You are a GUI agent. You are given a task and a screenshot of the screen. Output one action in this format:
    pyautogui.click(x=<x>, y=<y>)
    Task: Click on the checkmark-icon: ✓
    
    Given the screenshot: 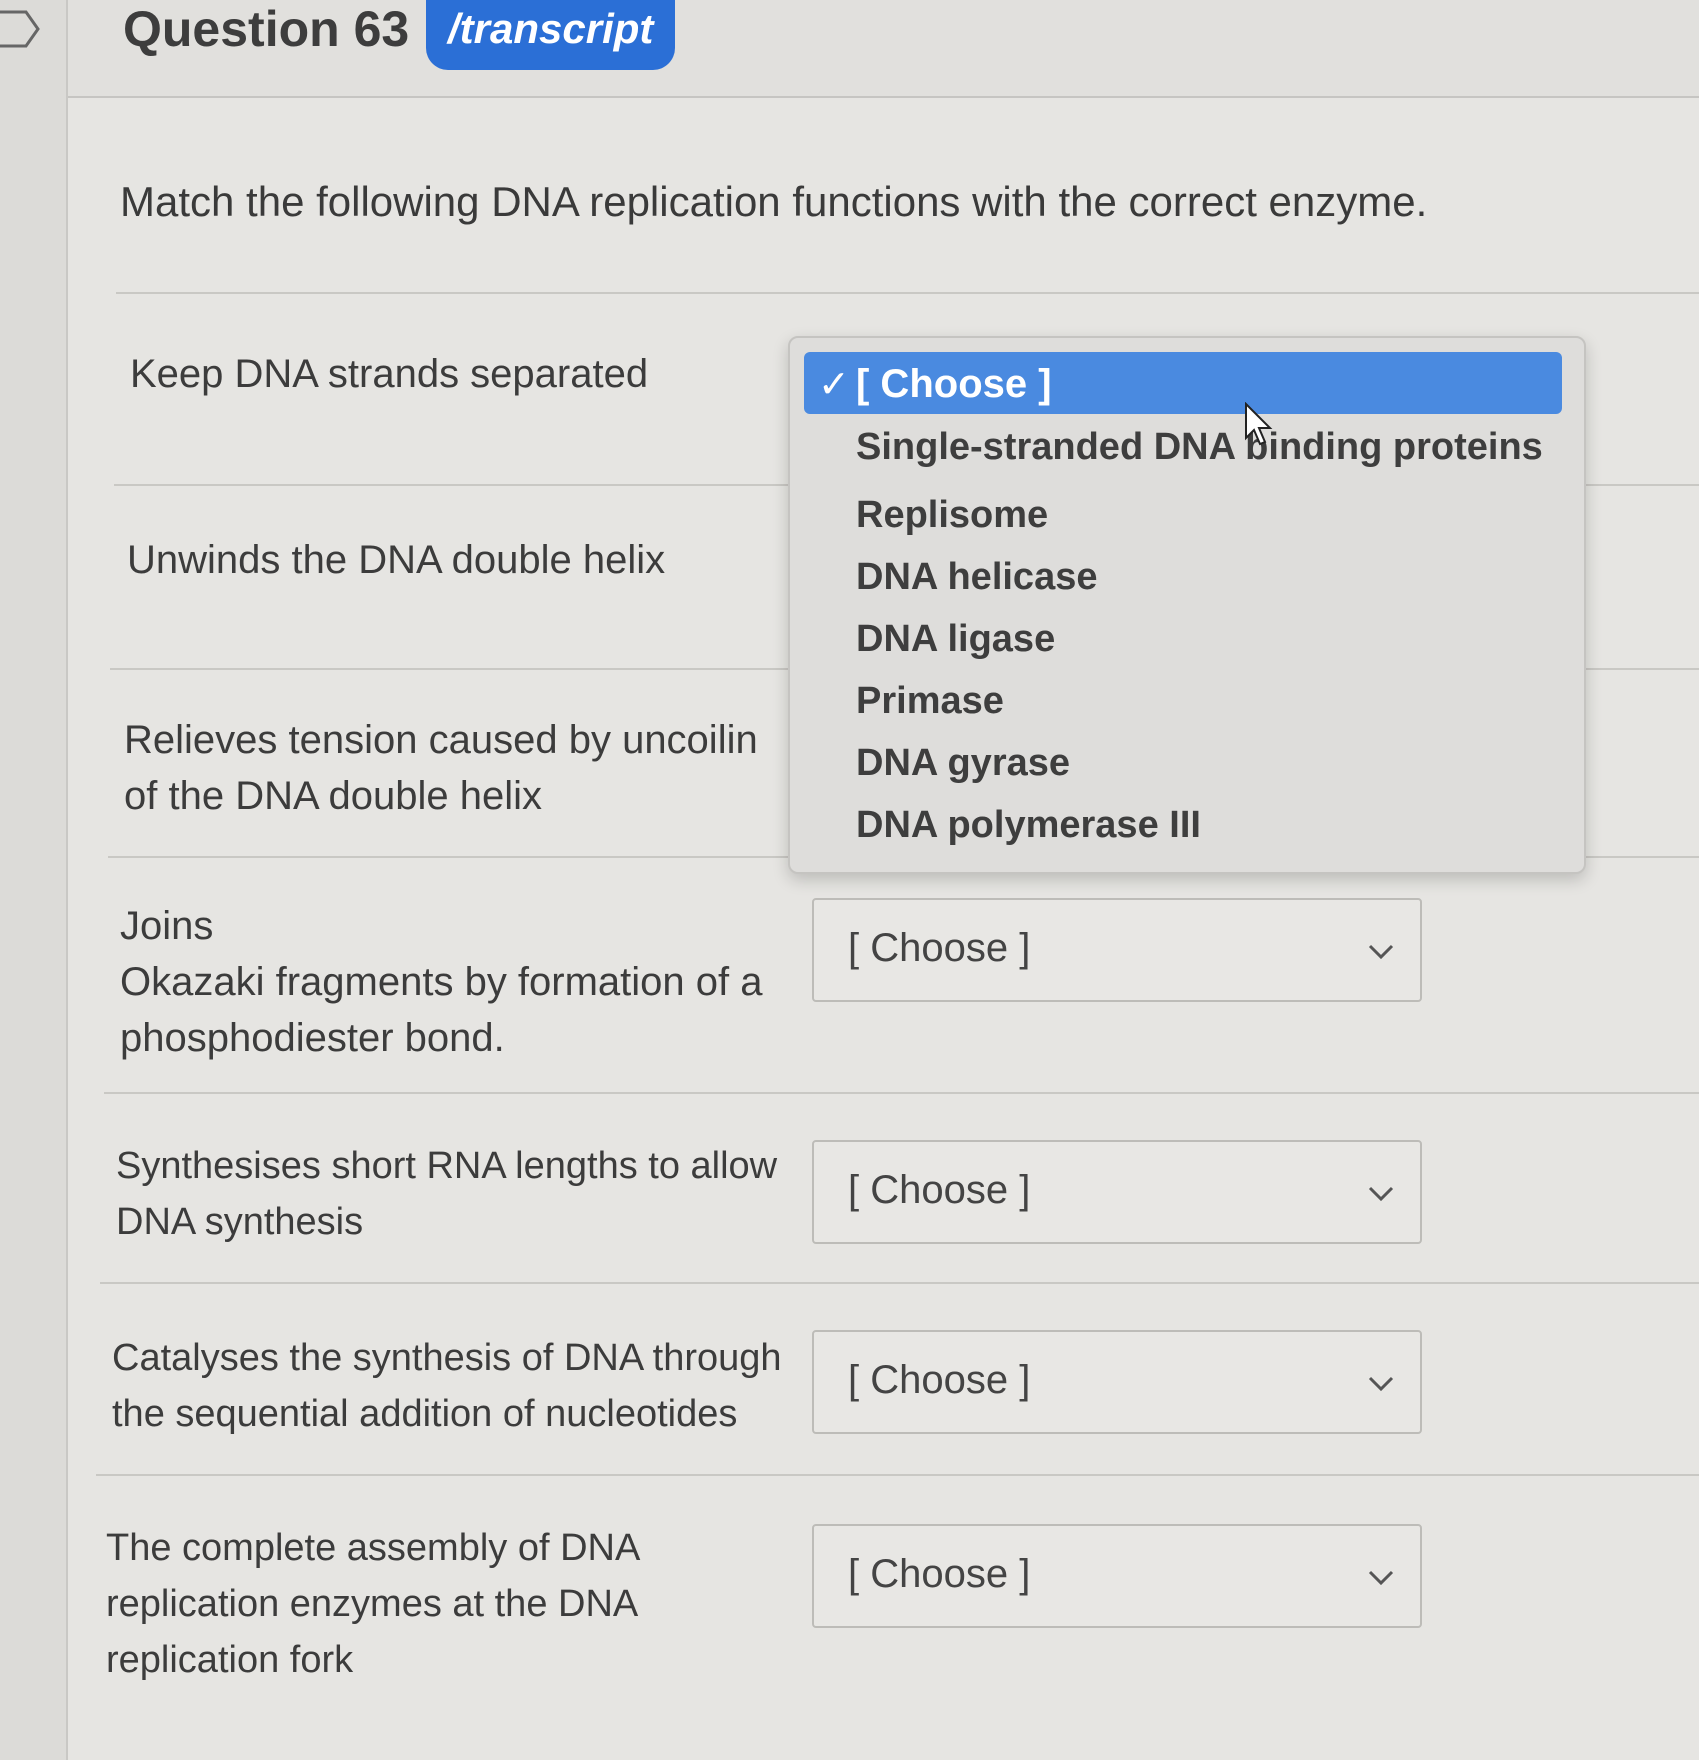 What is the action you would take?
    pyautogui.click(x=834, y=385)
    